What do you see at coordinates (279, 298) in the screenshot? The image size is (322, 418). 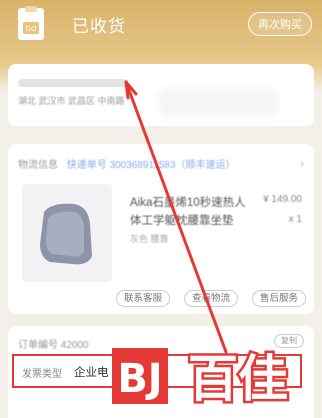 I see `after-sales-button: 售后服务` at bounding box center [279, 298].